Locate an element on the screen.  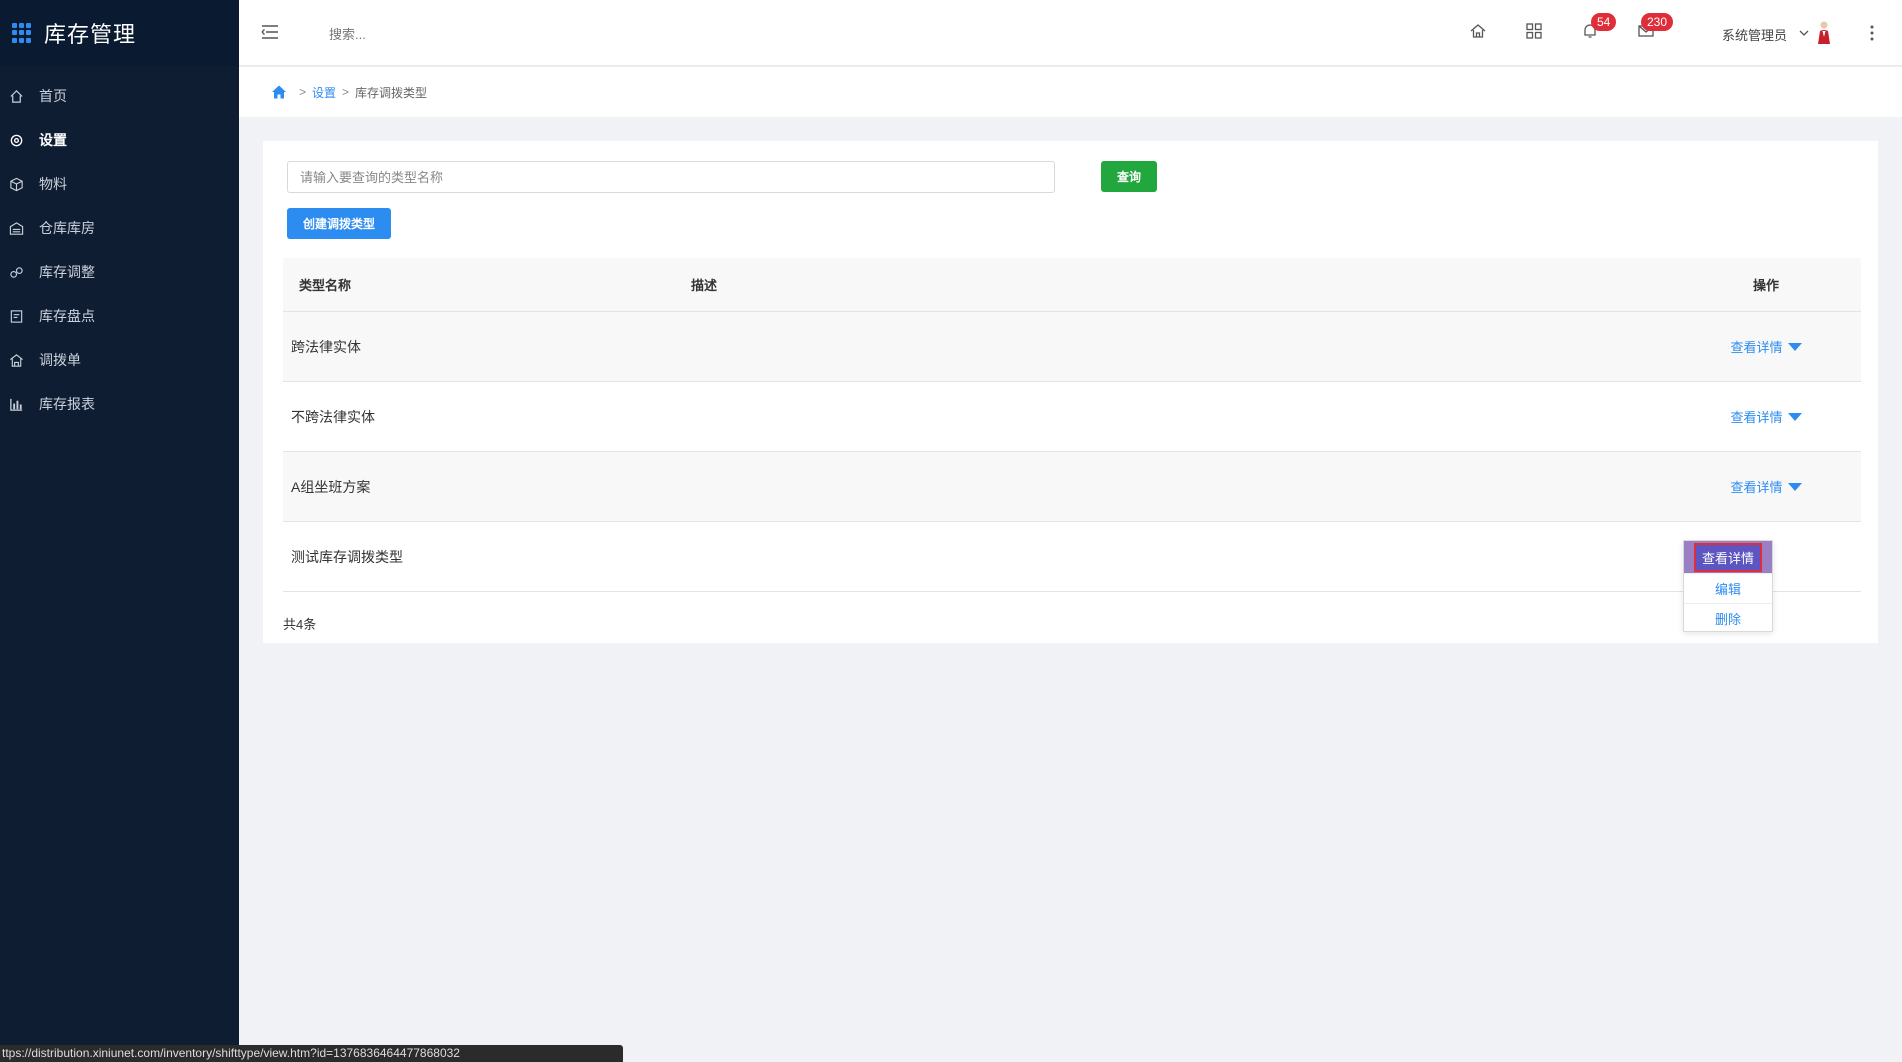
table-row: 测试库存调拨类型 is located at coordinates (1072, 557).